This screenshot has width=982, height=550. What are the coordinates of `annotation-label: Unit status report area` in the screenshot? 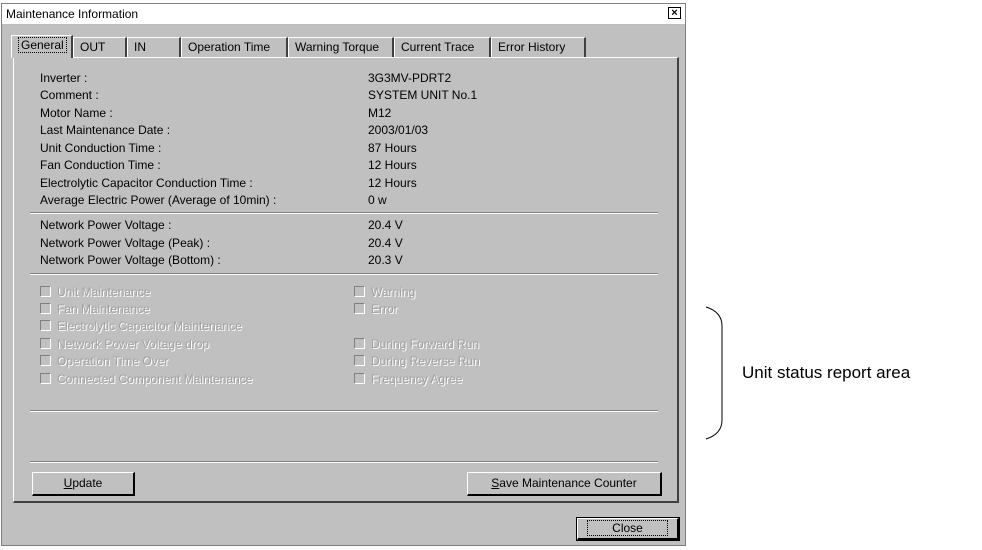 It's located at (826, 372).